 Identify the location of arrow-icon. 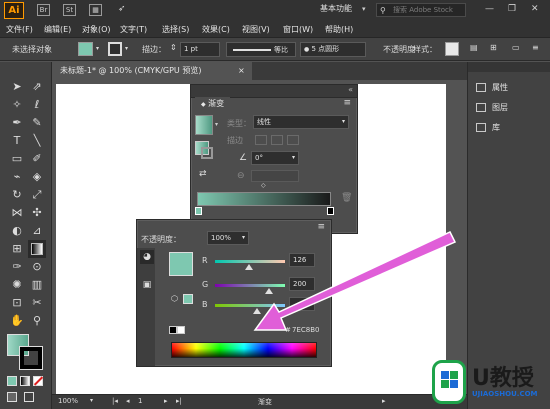
(355, 281).